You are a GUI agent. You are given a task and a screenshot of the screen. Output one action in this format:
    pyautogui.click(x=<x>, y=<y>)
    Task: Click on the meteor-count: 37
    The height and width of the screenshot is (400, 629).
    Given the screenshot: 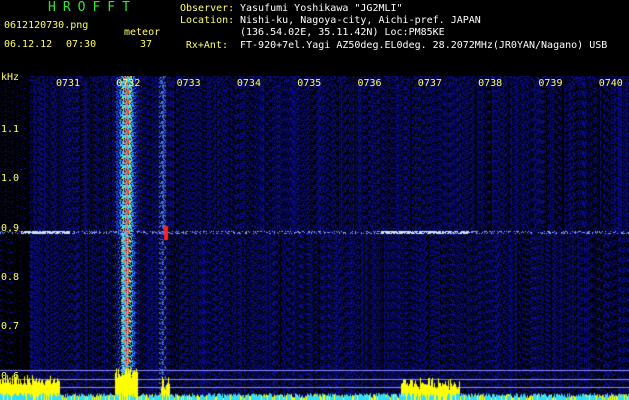 What is the action you would take?
    pyautogui.click(x=146, y=44)
    